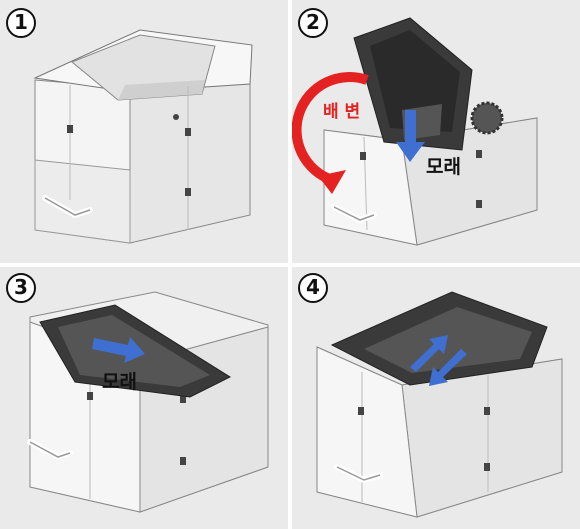  Describe the element at coordinates (342, 112) in the screenshot. I see `rotate-label: 배 변` at that location.